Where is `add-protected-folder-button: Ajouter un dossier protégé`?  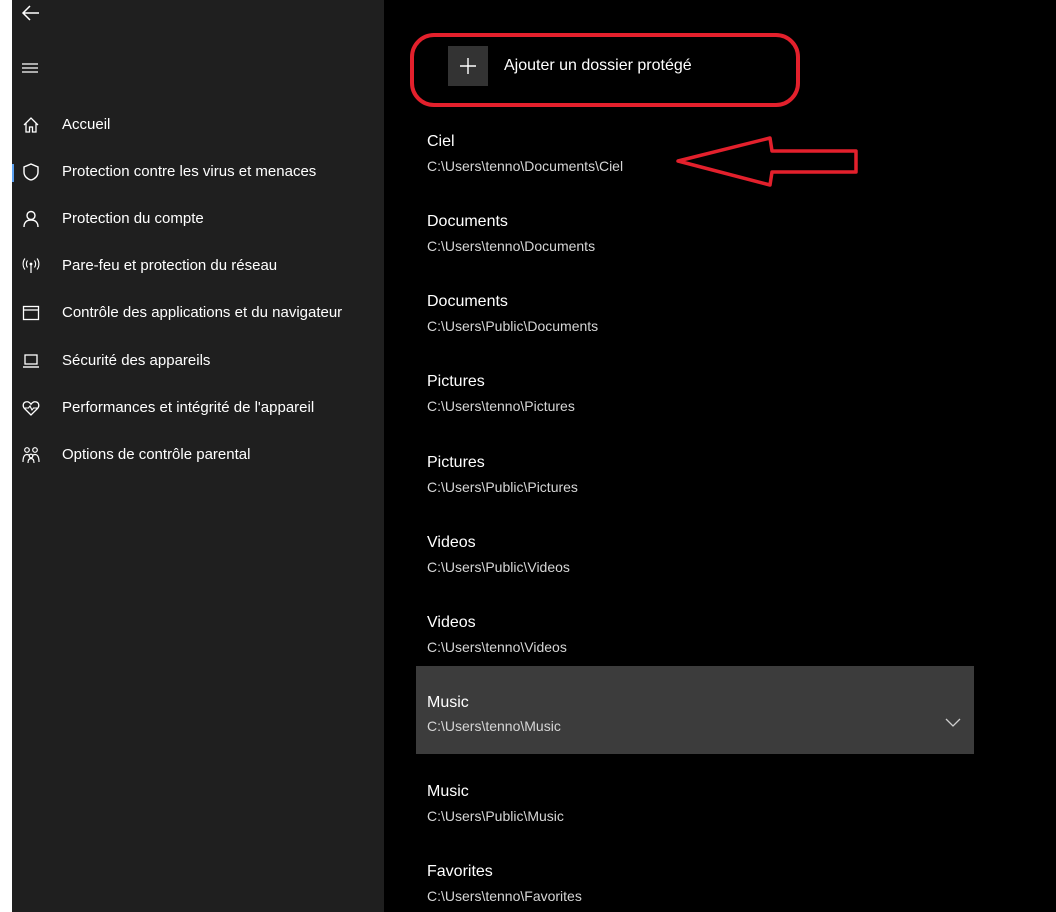 add-protected-folder-button: Ajouter un dossier protégé is located at coordinates (598, 66).